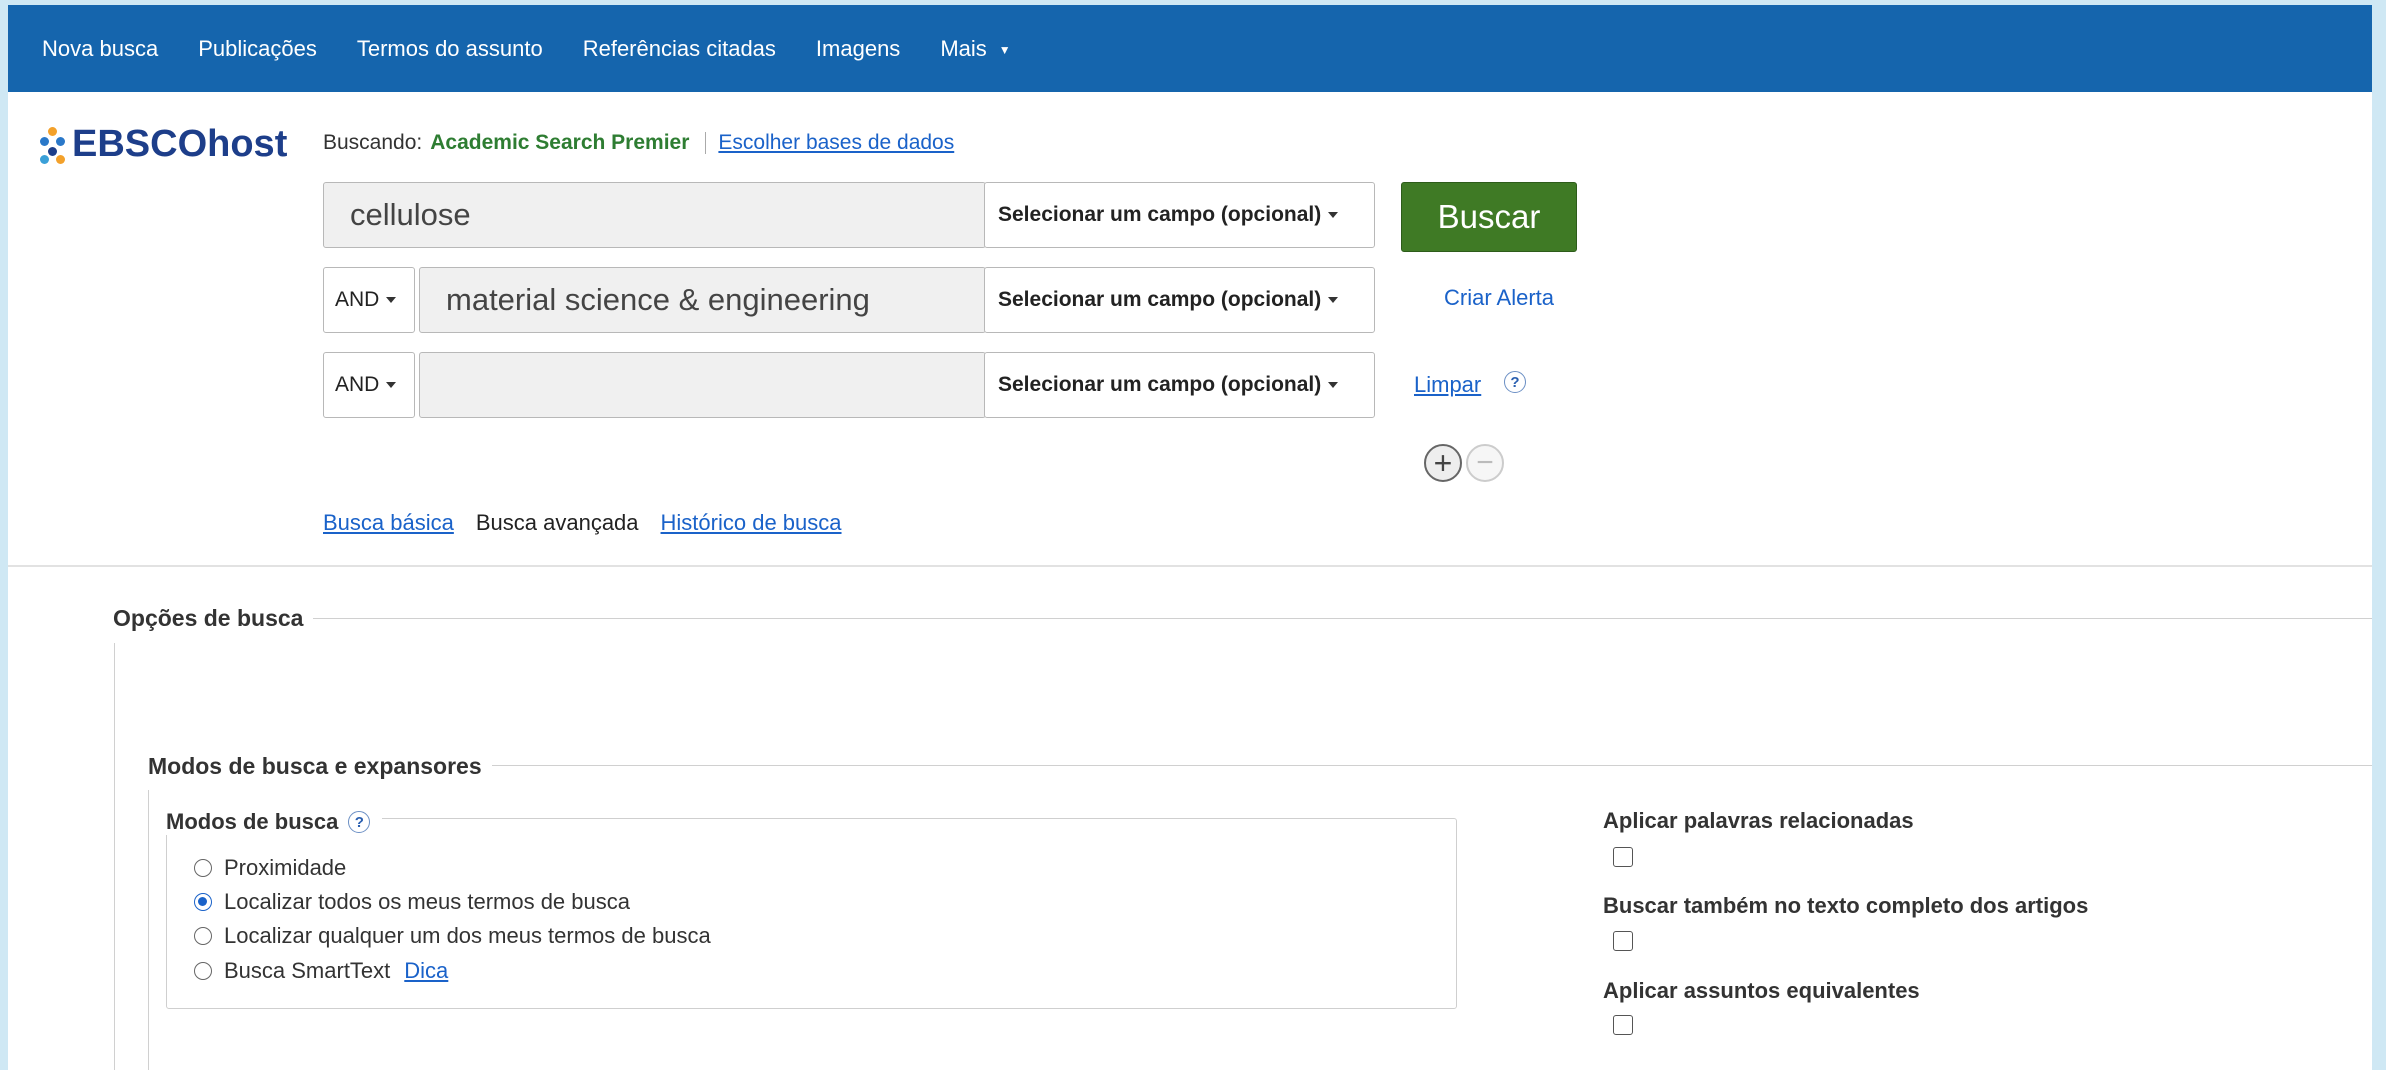  Describe the element at coordinates (180, 144) in the screenshot. I see `logo-text: EBSCOhost` at that location.